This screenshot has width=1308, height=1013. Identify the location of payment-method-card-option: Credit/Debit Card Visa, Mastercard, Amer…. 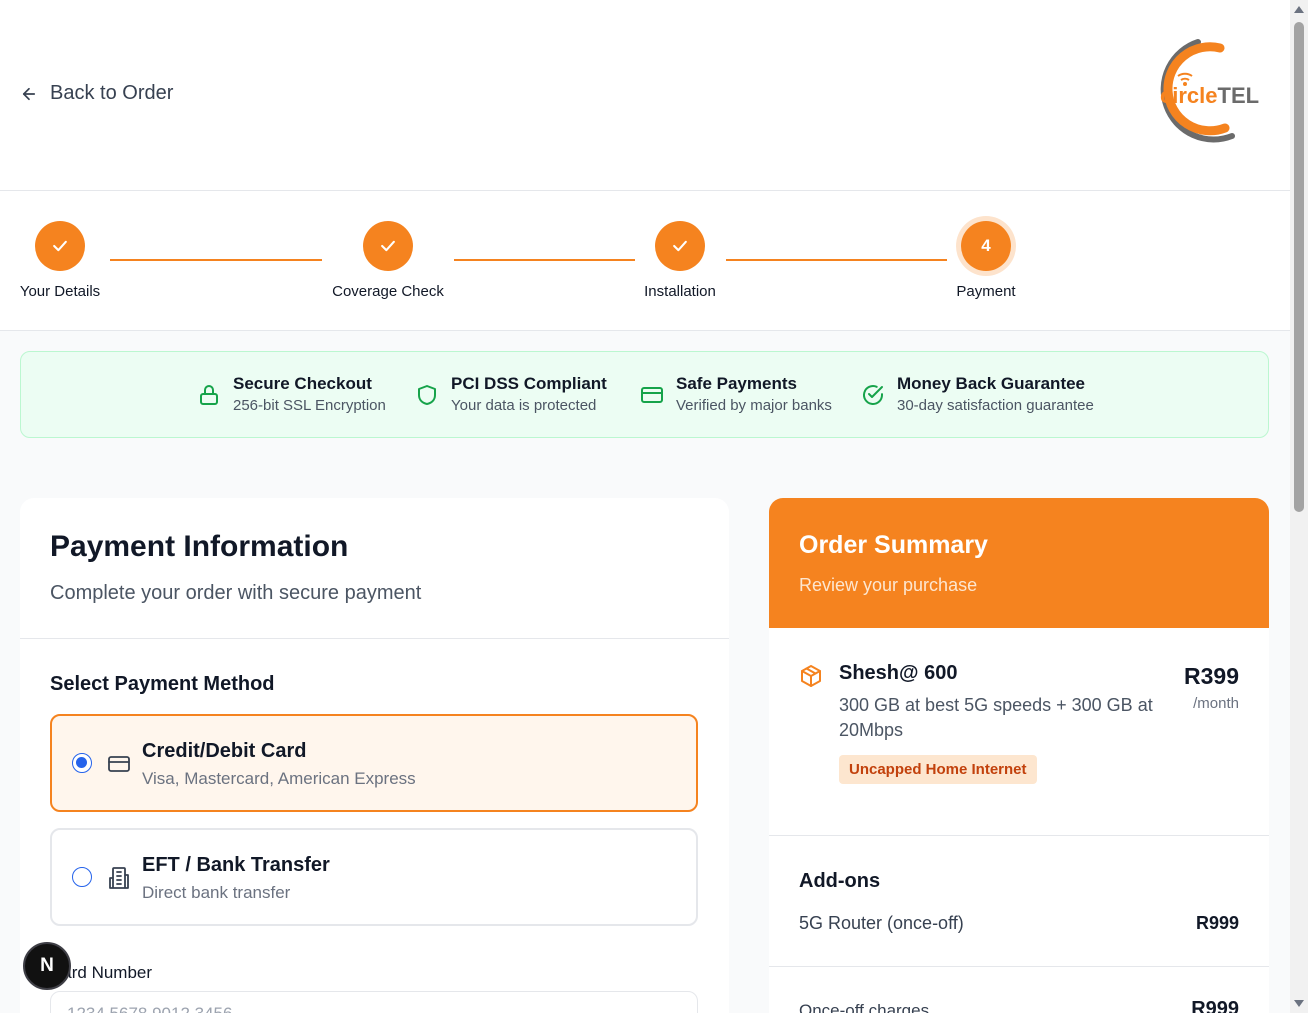
(374, 763).